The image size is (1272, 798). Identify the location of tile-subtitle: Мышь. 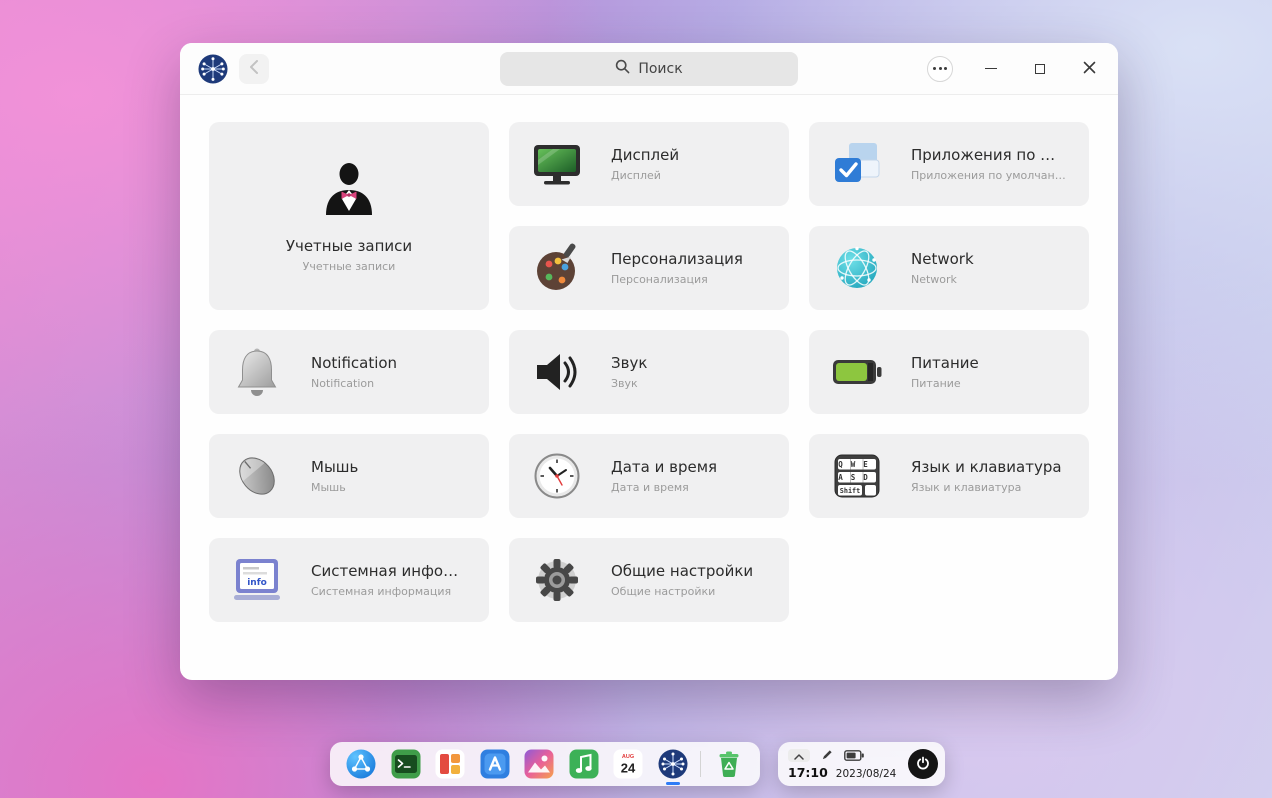
(328, 487).